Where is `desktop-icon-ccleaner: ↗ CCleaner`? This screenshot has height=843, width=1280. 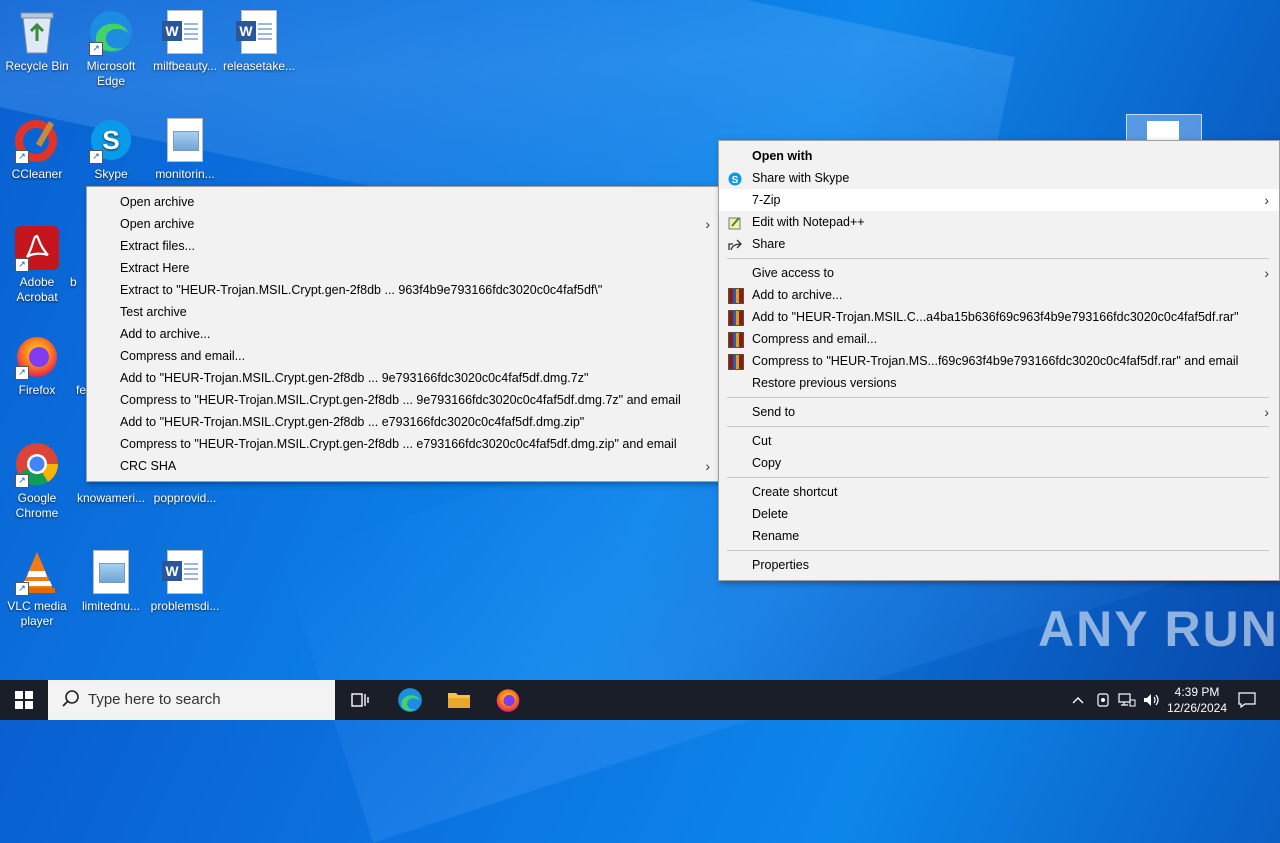 desktop-icon-ccleaner: ↗ CCleaner is located at coordinates (37, 149).